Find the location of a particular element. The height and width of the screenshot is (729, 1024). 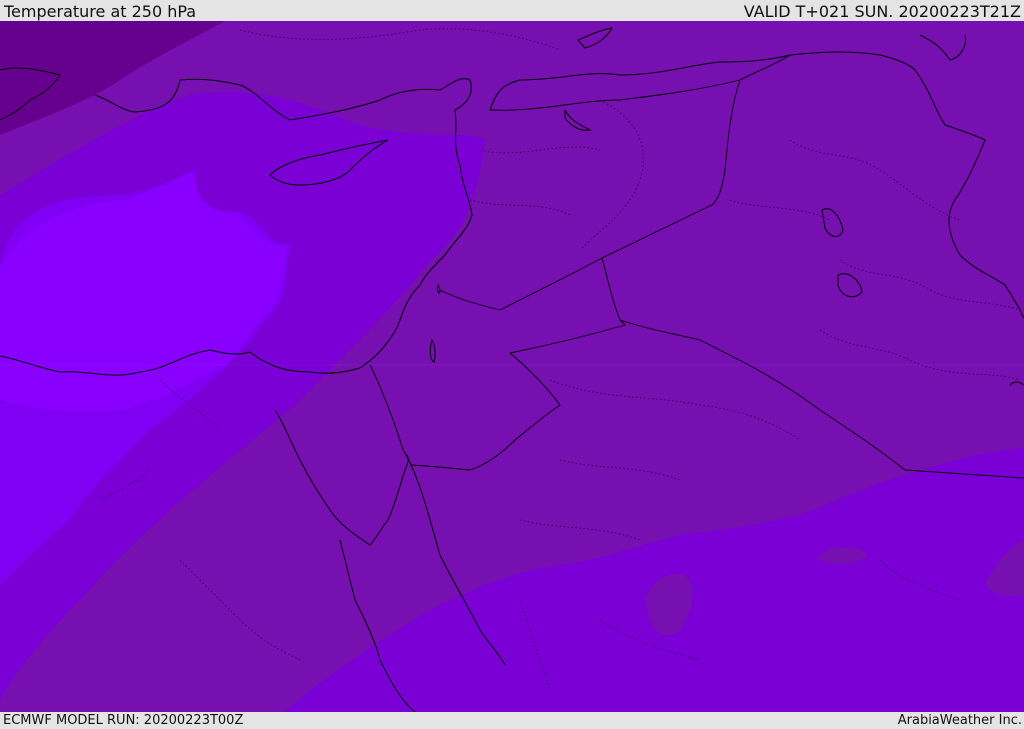

credit-label: ArabiaWeather Inc. is located at coordinates (959, 720).